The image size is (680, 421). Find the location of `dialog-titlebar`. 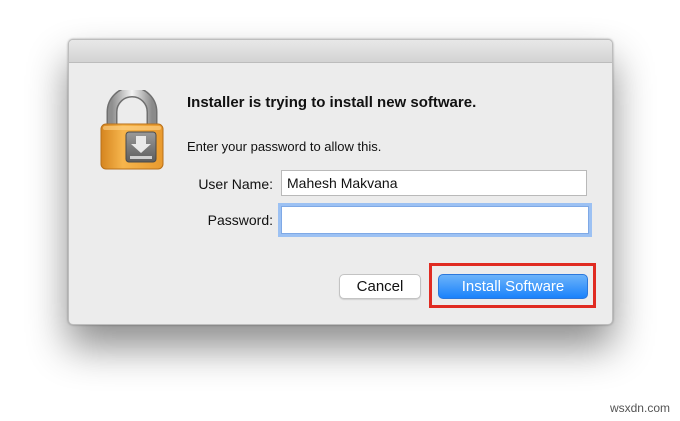

dialog-titlebar is located at coordinates (340, 51).